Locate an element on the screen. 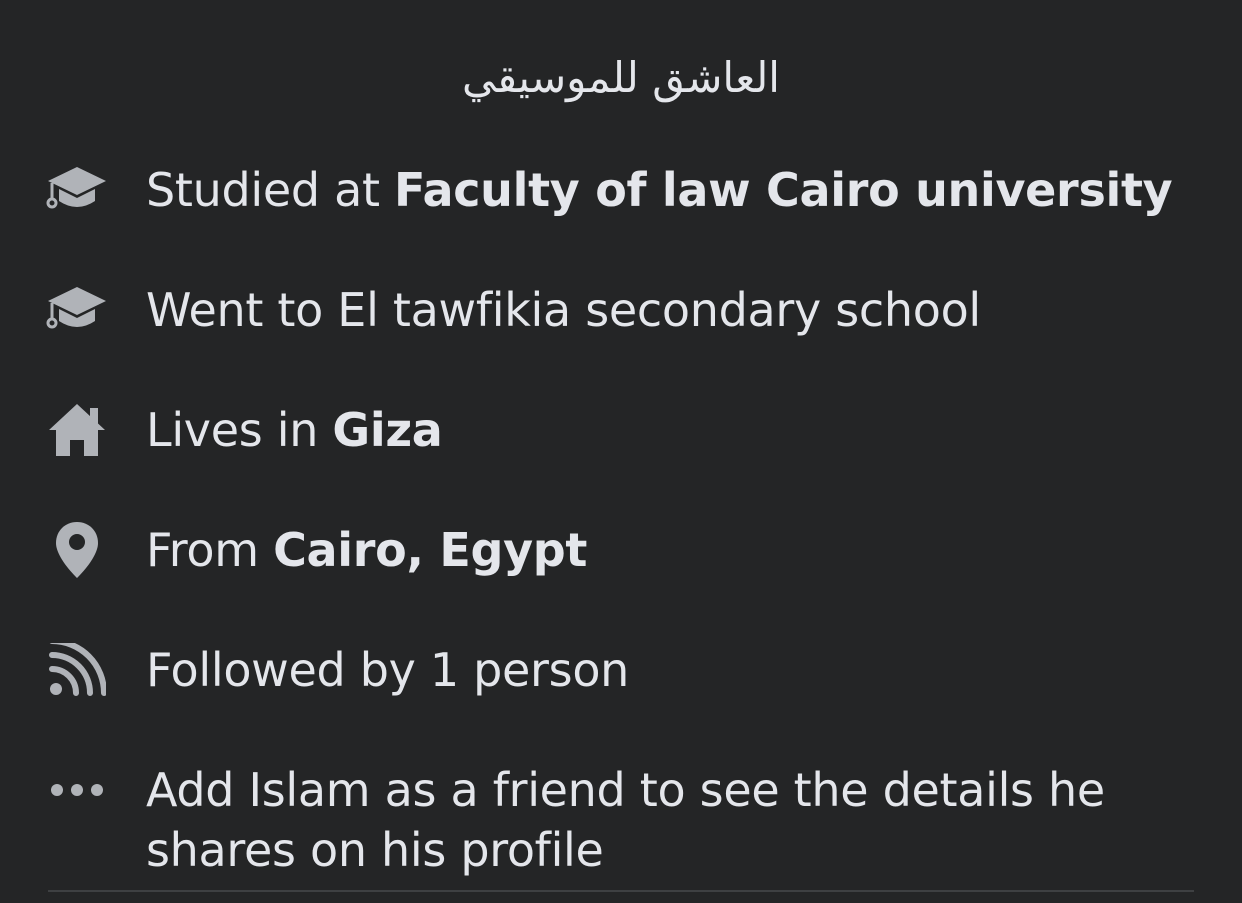  current-city-link: Giza is located at coordinates (387, 430).